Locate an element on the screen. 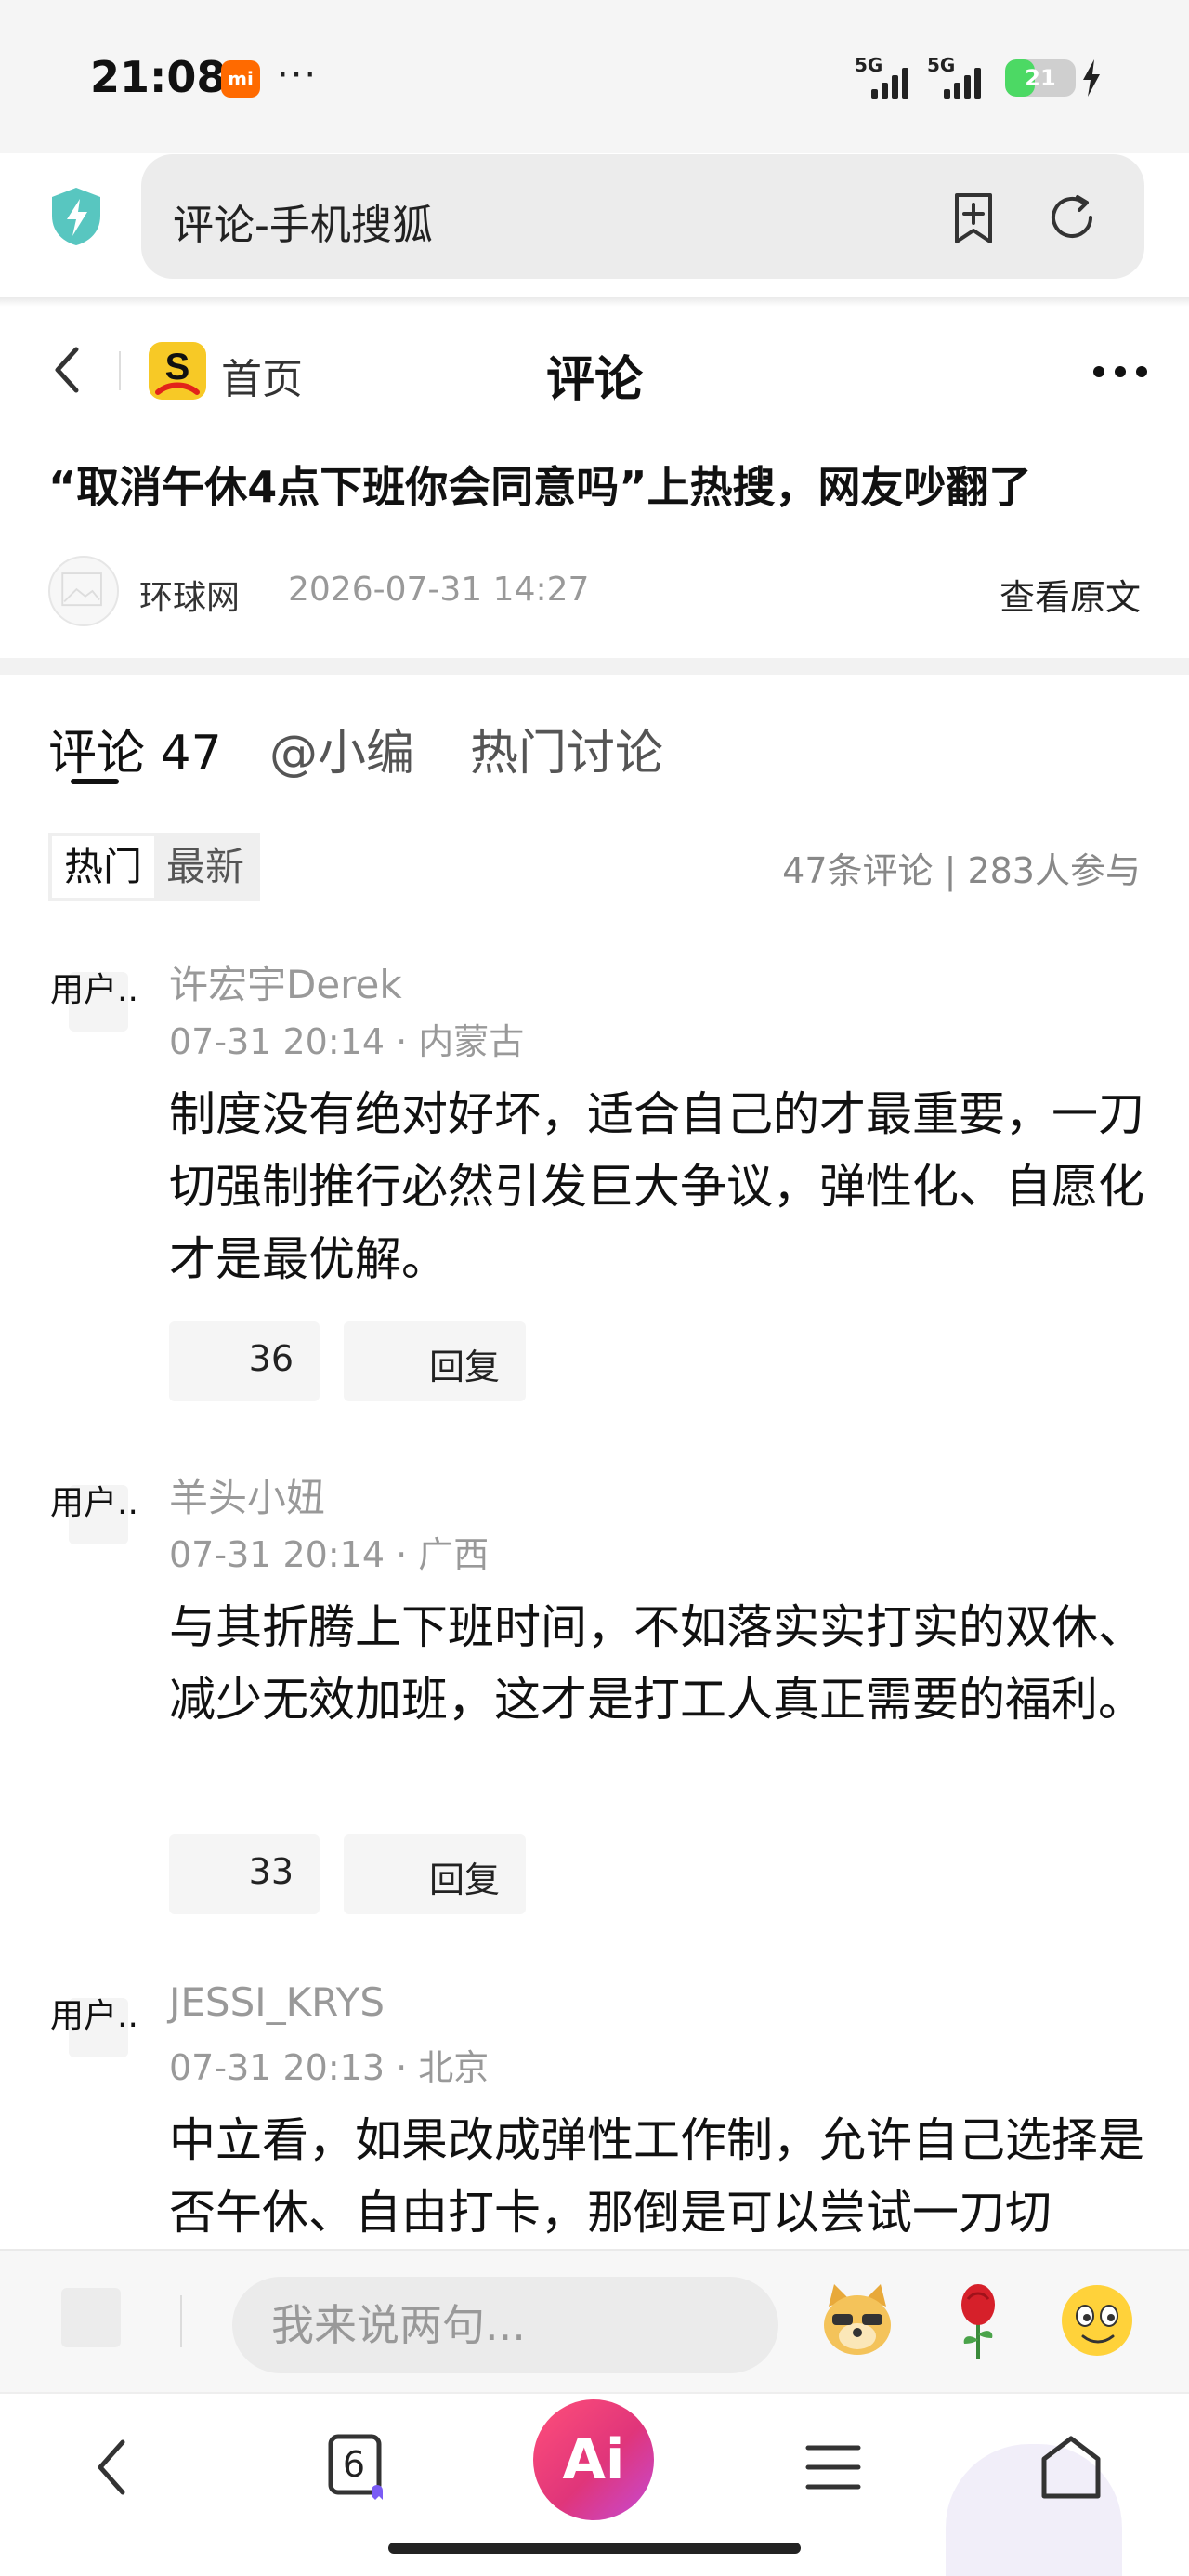 The width and height of the screenshot is (1189, 2576). more-icon is located at coordinates (1120, 371).